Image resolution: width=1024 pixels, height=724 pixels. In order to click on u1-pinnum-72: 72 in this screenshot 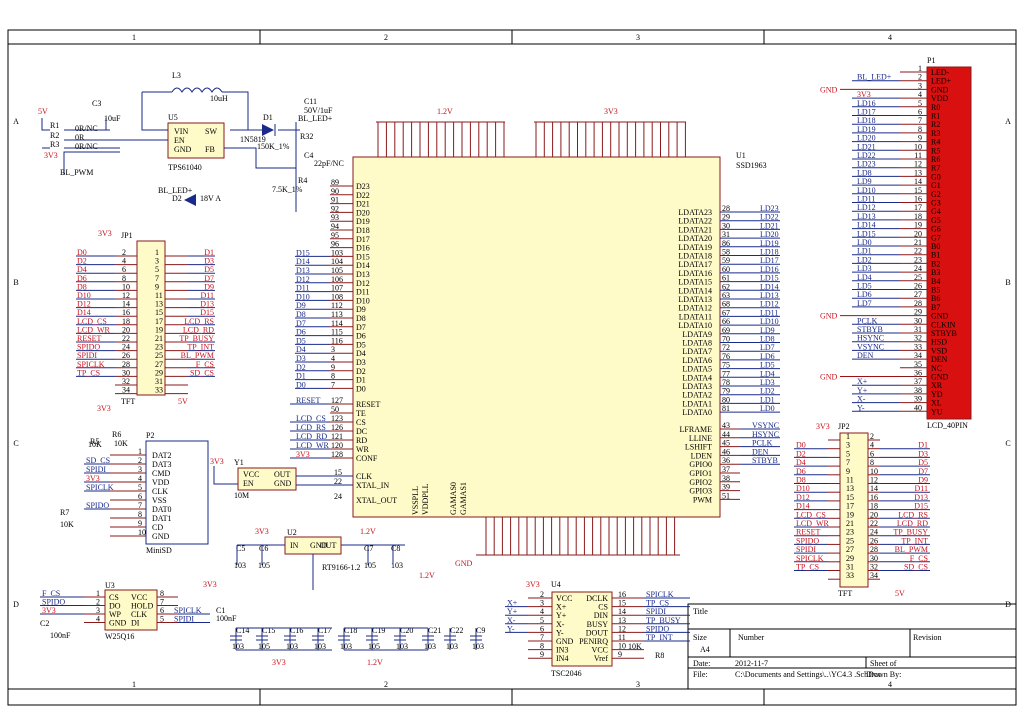, I will do `click(726, 347)`.